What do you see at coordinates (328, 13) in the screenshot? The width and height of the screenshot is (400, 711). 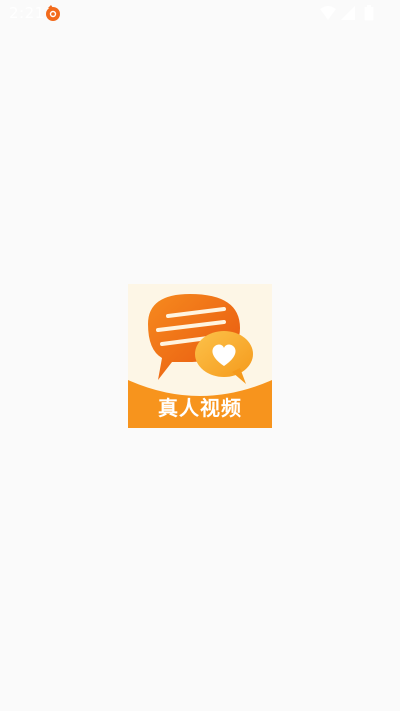 I see `wifi-icon` at bounding box center [328, 13].